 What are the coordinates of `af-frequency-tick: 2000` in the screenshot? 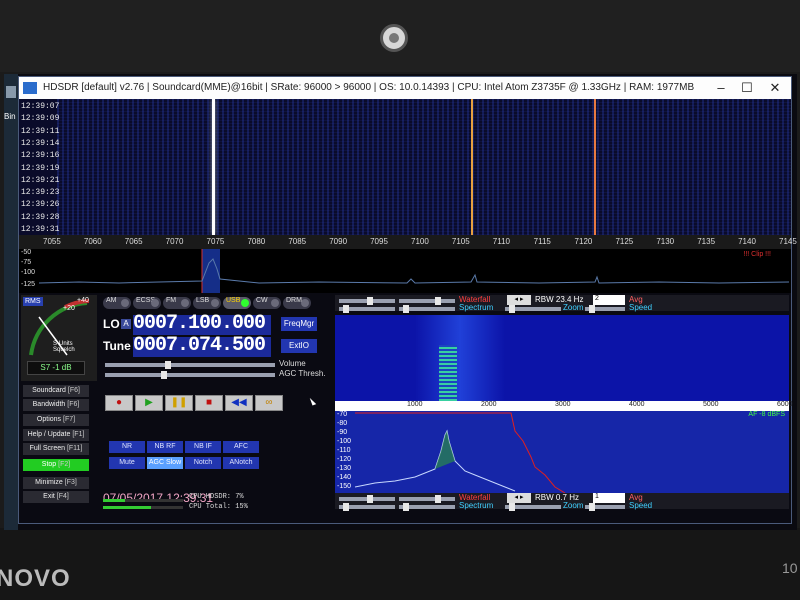 It's located at (489, 404).